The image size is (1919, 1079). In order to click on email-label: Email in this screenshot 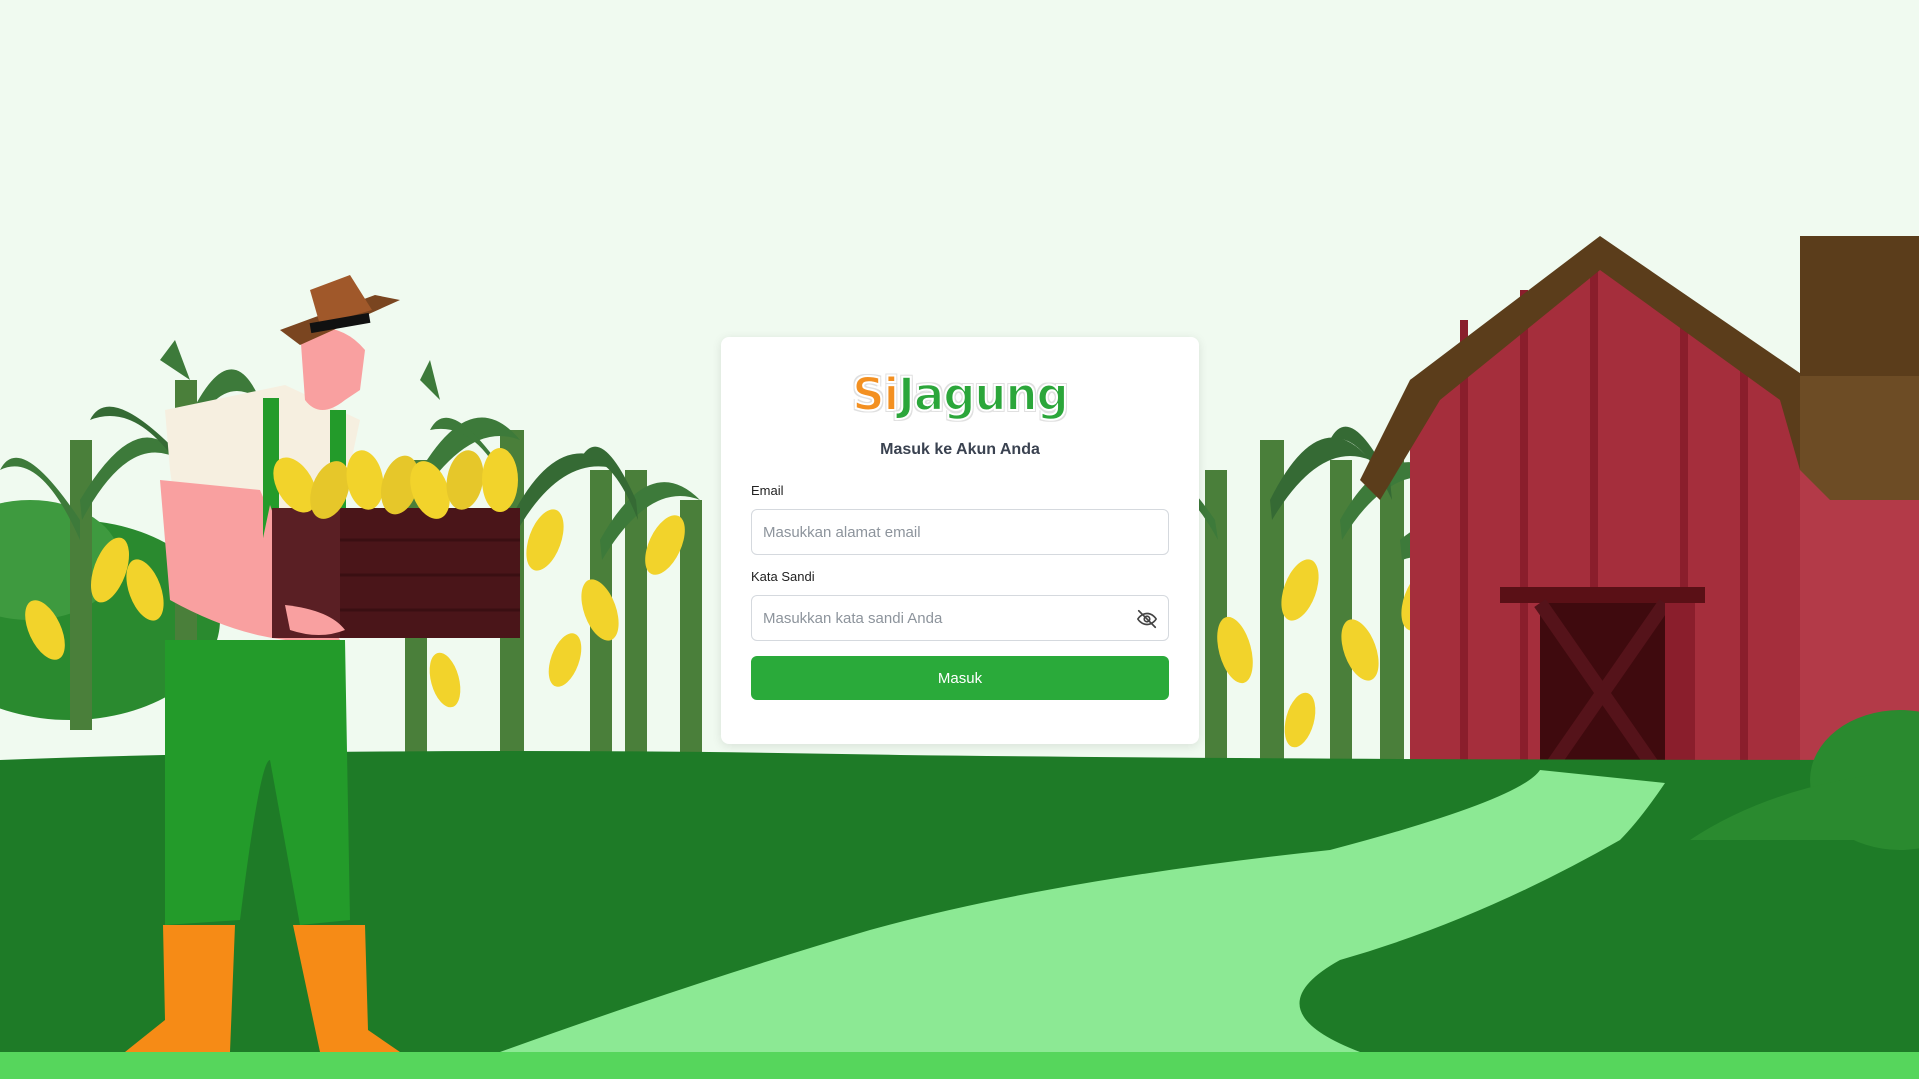, I will do `click(767, 490)`.